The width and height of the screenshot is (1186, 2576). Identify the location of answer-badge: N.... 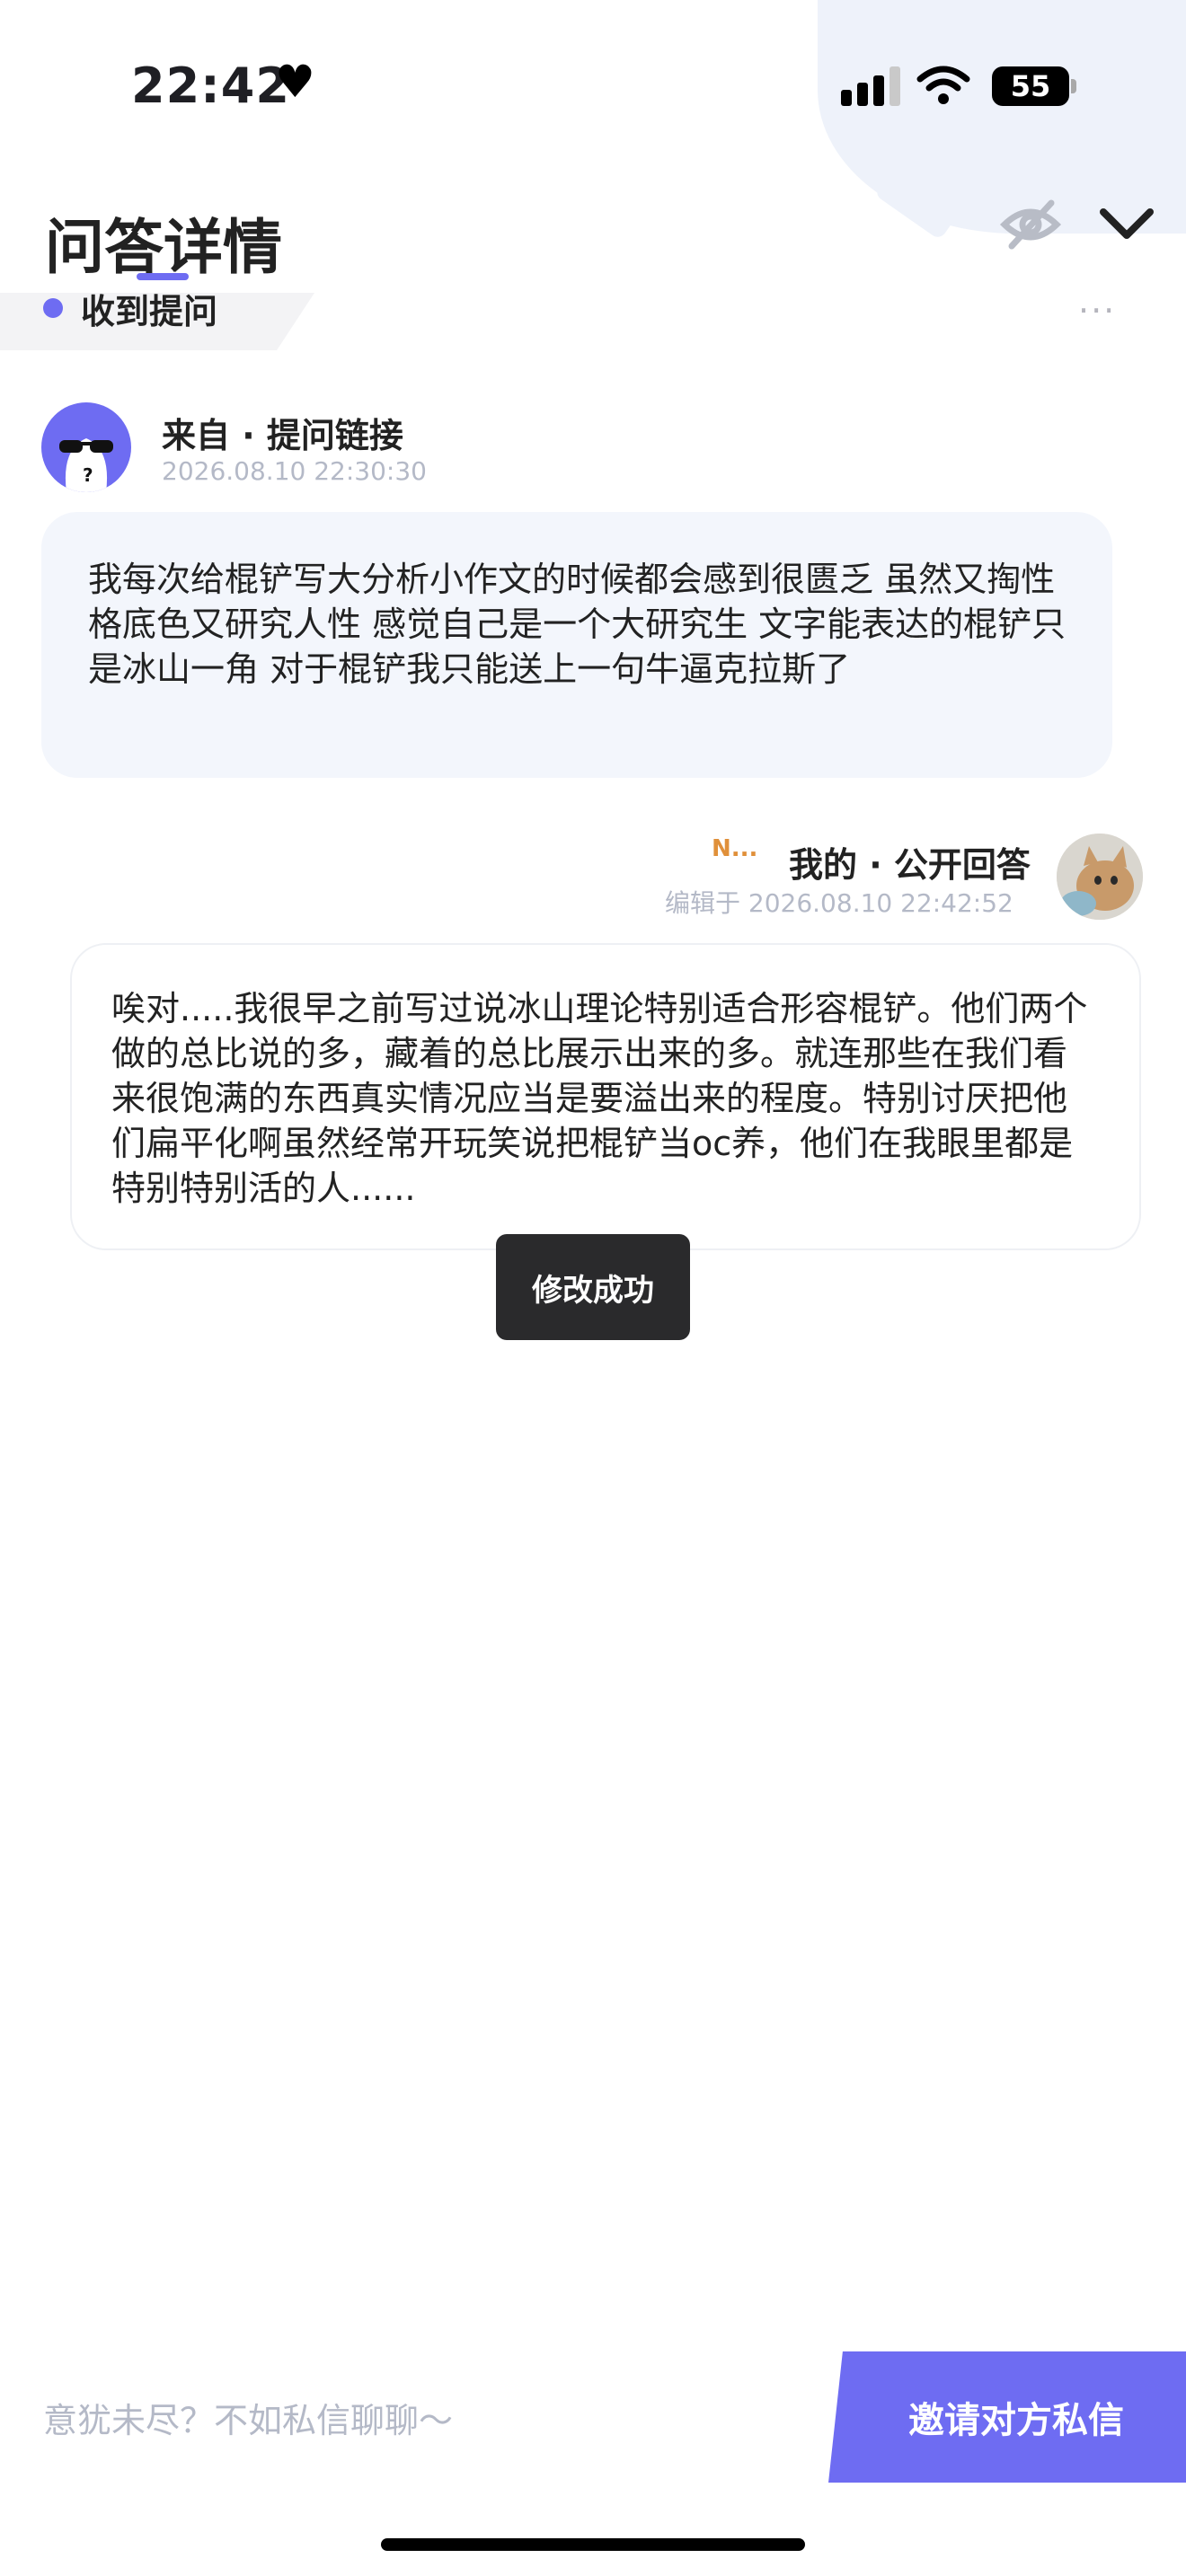
(735, 848).